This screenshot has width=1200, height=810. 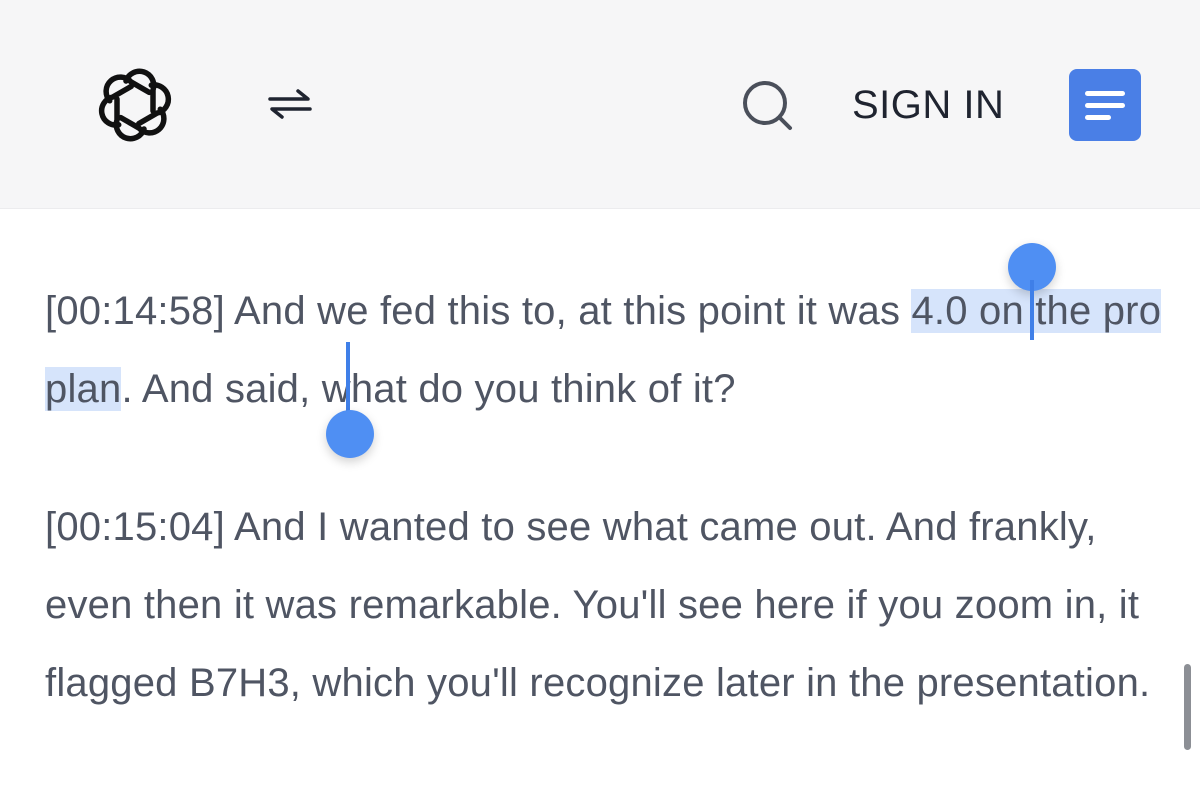 What do you see at coordinates (135, 311) in the screenshot?
I see `timestamp: [00:14:58]` at bounding box center [135, 311].